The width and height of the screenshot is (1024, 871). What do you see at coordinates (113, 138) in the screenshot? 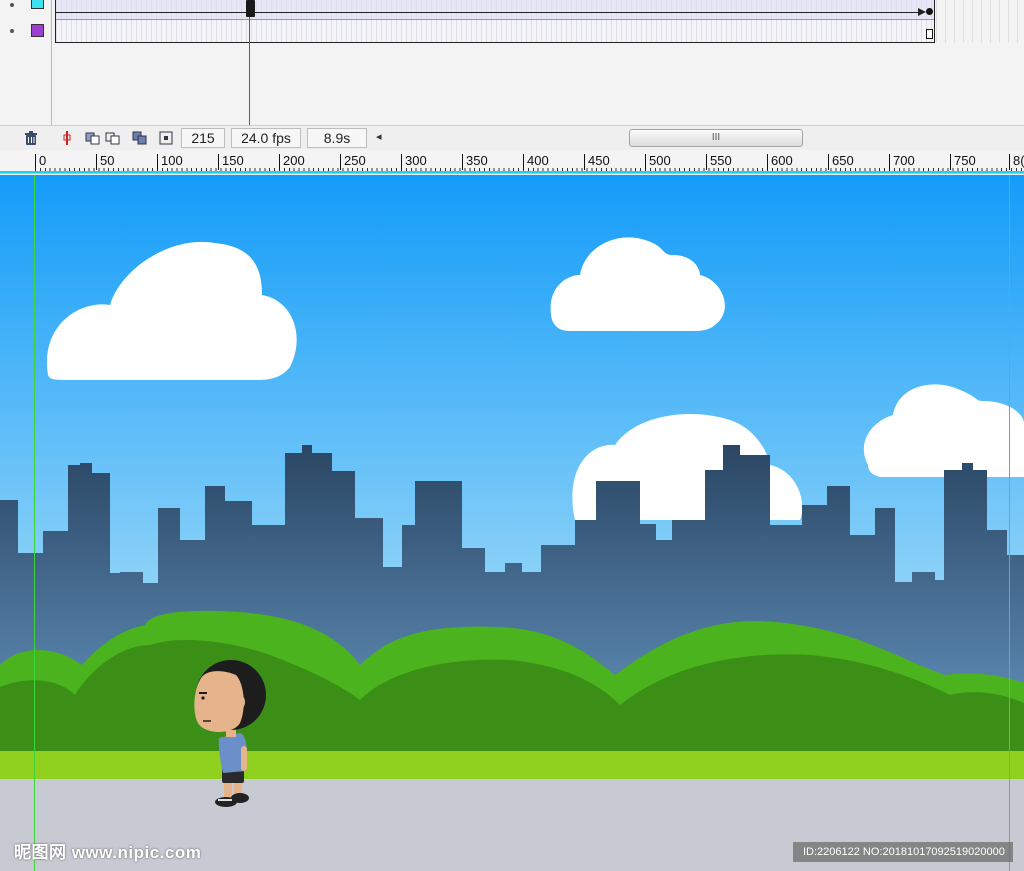
I see `onion-outline-icon` at bounding box center [113, 138].